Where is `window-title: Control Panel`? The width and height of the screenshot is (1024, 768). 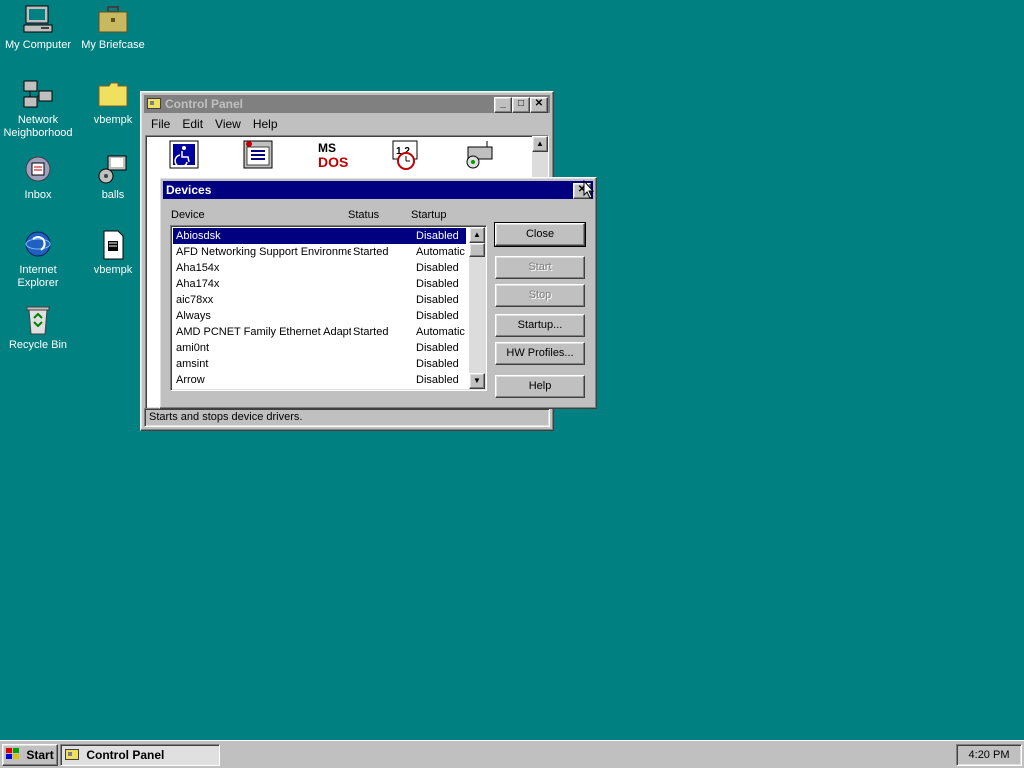 window-title: Control Panel is located at coordinates (204, 104).